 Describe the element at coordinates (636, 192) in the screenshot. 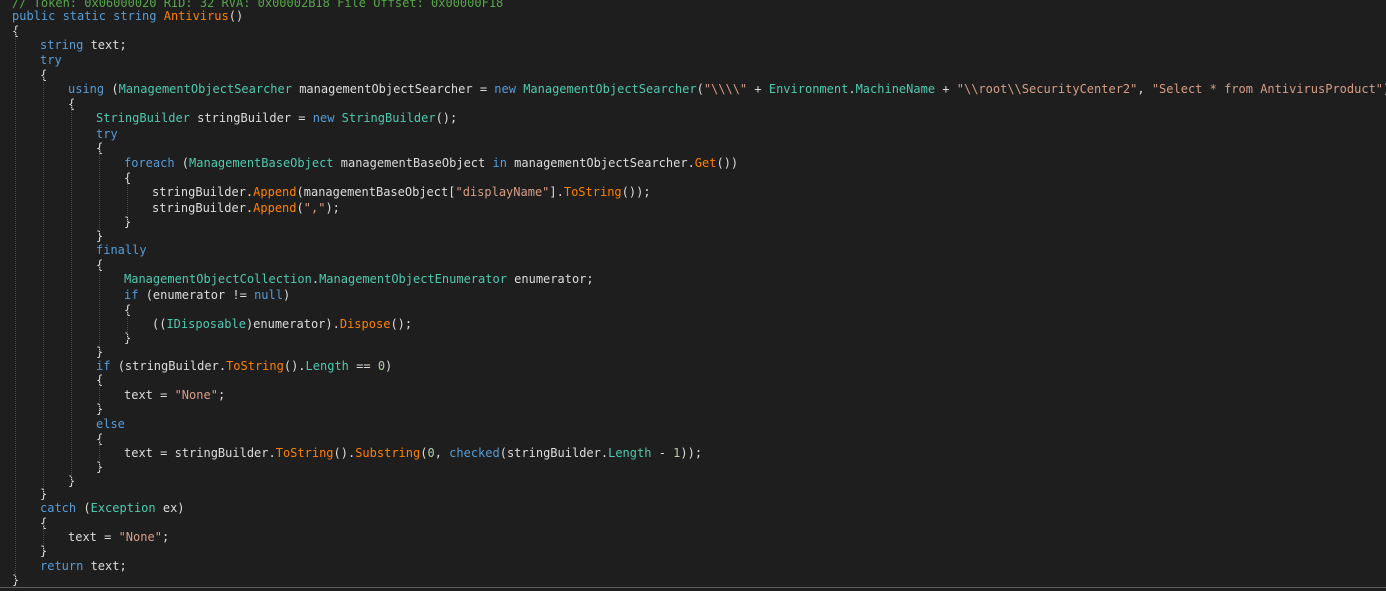

I see `code-token: ());` at that location.